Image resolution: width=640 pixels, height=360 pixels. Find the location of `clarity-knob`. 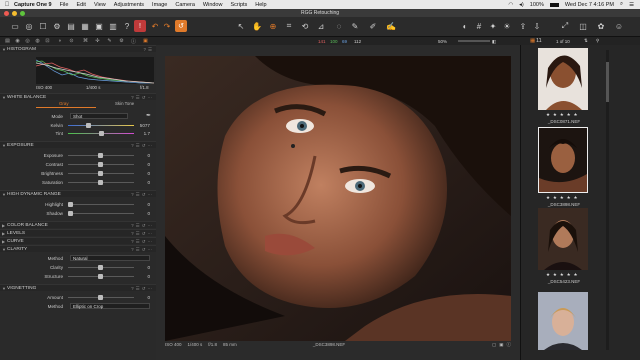

clarity-knob is located at coordinates (100, 267).